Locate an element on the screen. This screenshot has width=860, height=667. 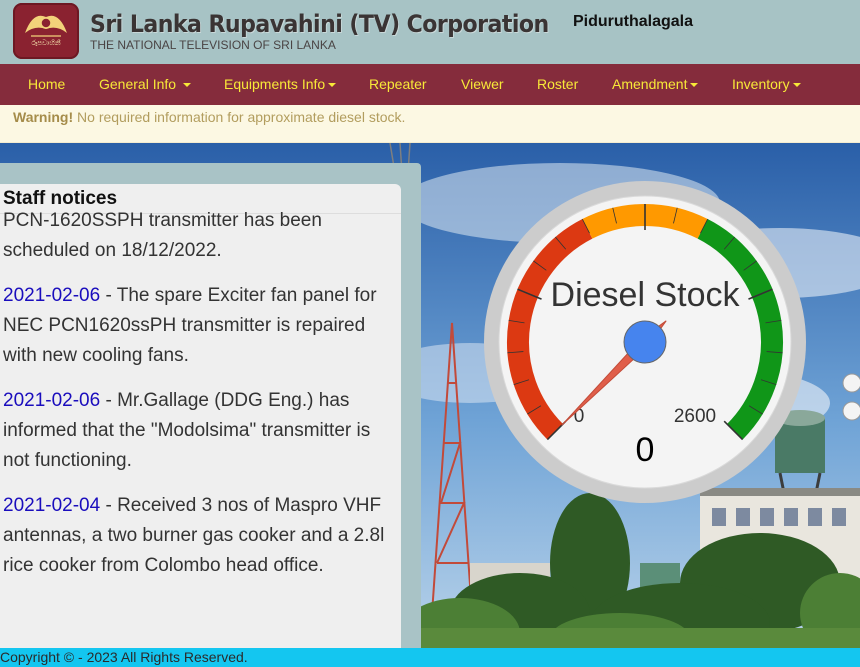
nav-repeater: Repeater is located at coordinates (398, 84).